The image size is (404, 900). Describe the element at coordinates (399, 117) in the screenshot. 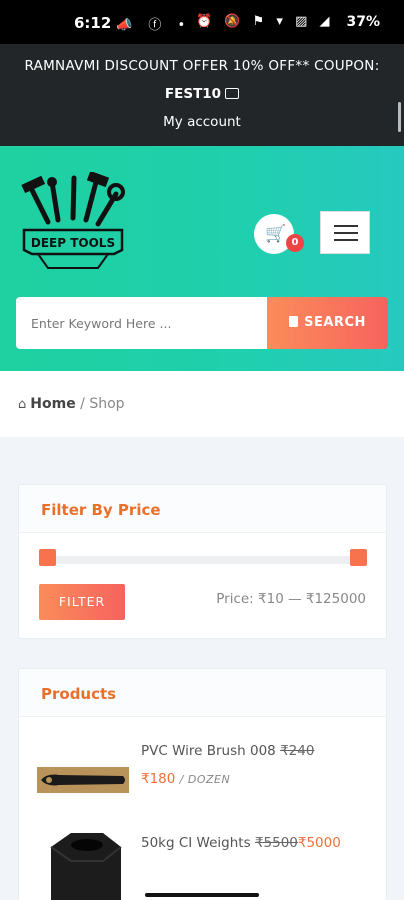

I see `scrollbar` at that location.